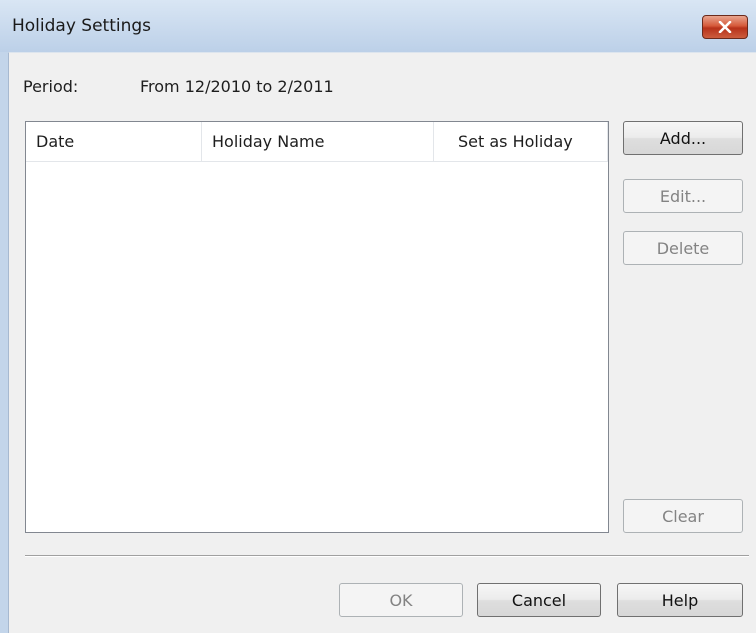  I want to click on column-header-holiday-name: Holiday Name, so click(318, 141).